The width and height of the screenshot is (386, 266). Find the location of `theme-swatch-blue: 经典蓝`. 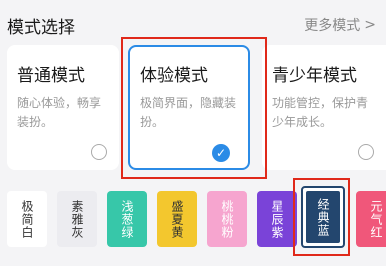

theme-swatch-blue: 经典蓝 is located at coordinates (323, 217).